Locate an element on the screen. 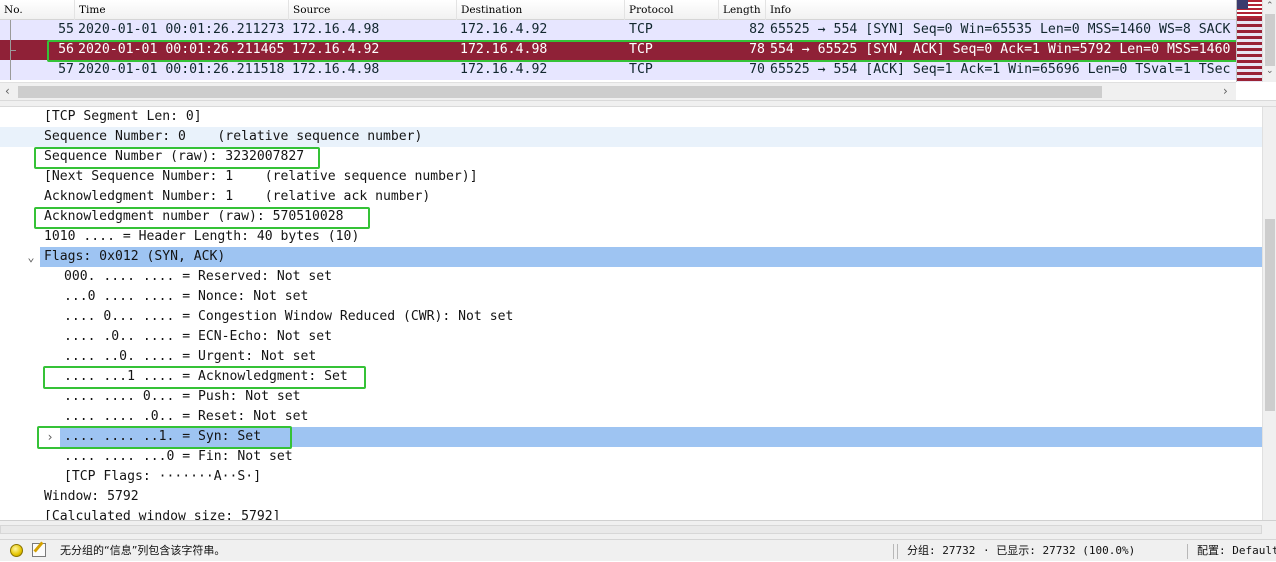 The height and width of the screenshot is (562, 1276). packet-source: 172.16.4.92 is located at coordinates (336, 49).